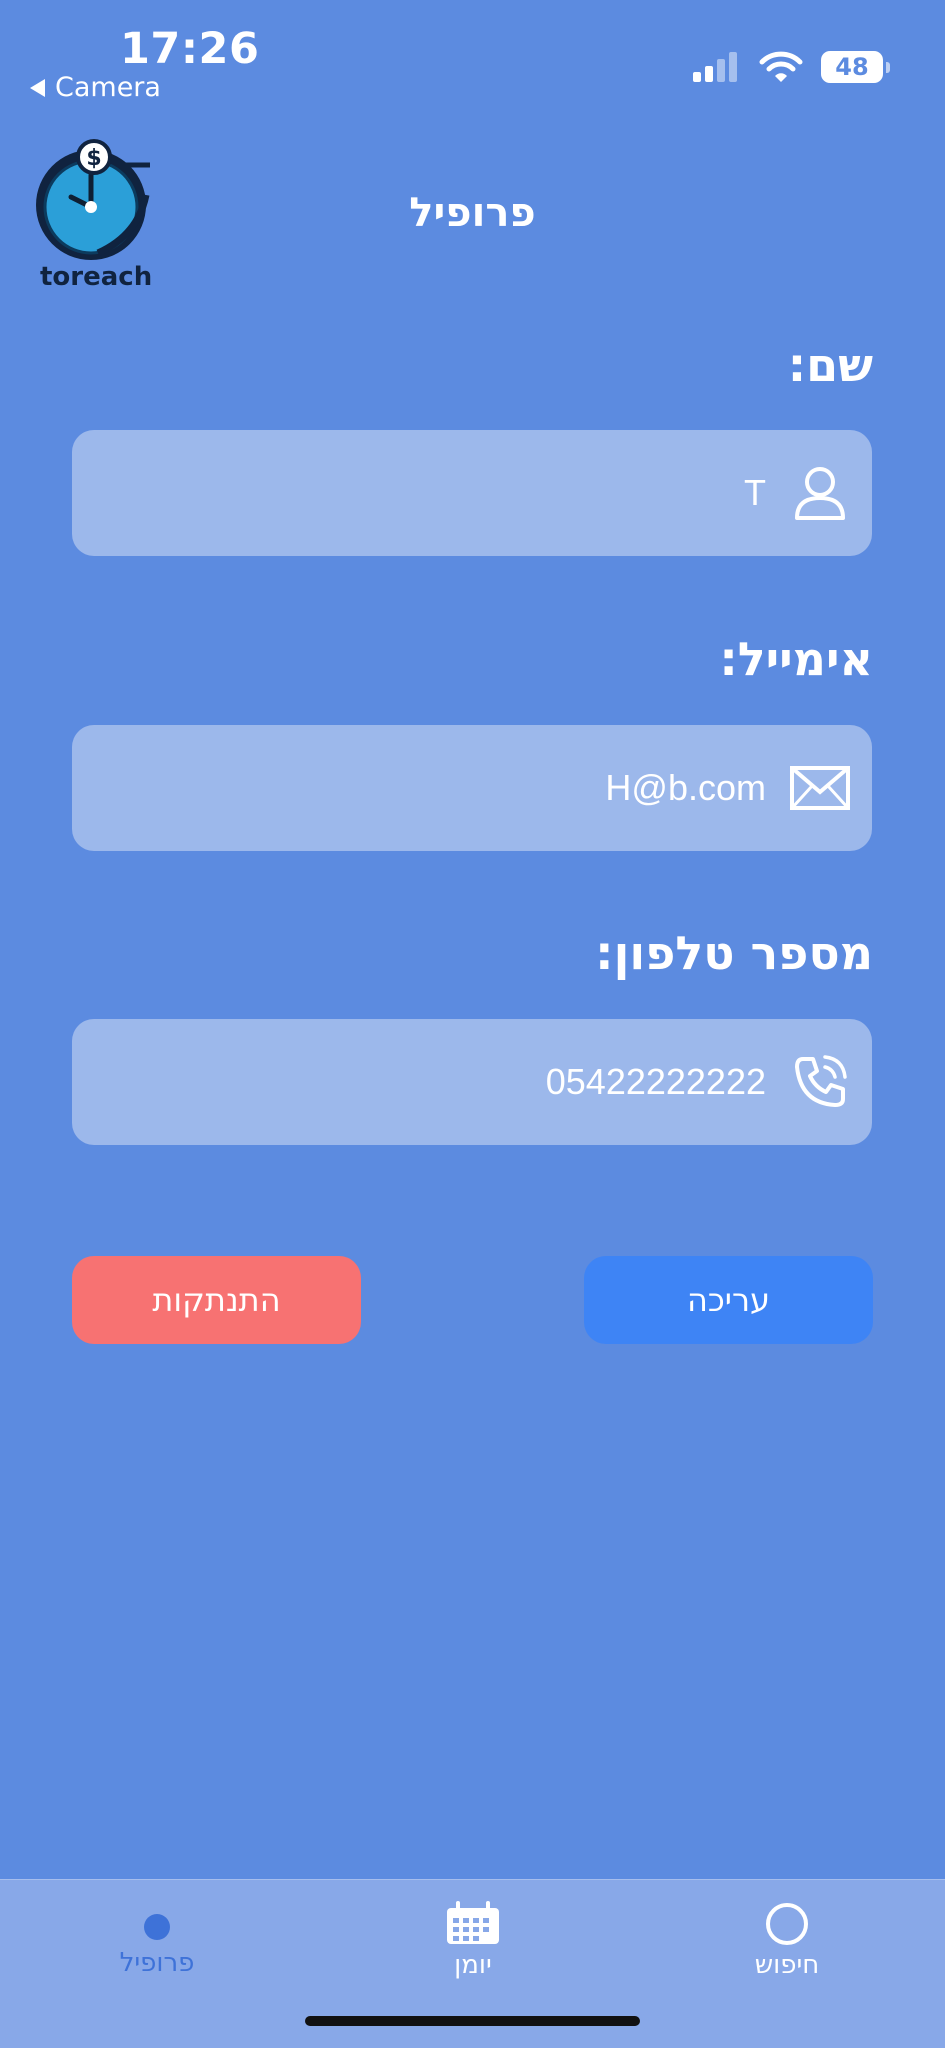 The image size is (945, 2048). I want to click on phone-label: מספר טלפון:, so click(734, 953).